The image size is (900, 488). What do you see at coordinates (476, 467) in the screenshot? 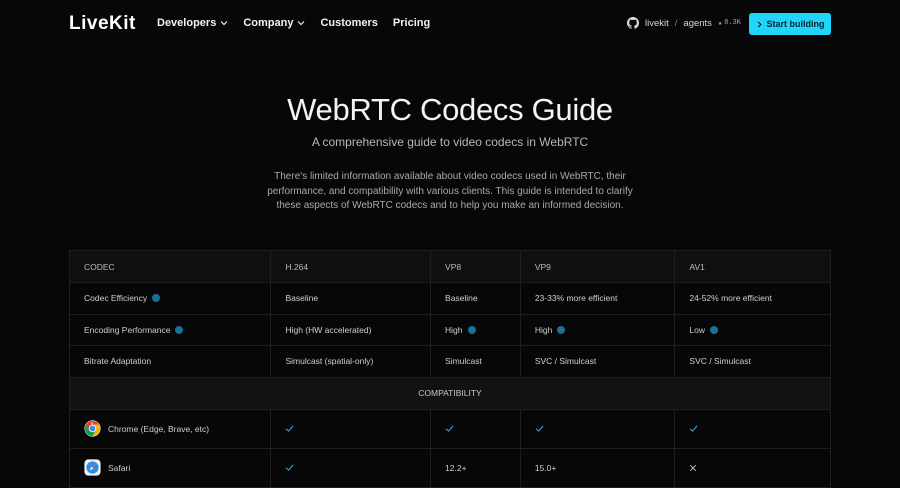
I see `table-cell: 12.2+` at bounding box center [476, 467].